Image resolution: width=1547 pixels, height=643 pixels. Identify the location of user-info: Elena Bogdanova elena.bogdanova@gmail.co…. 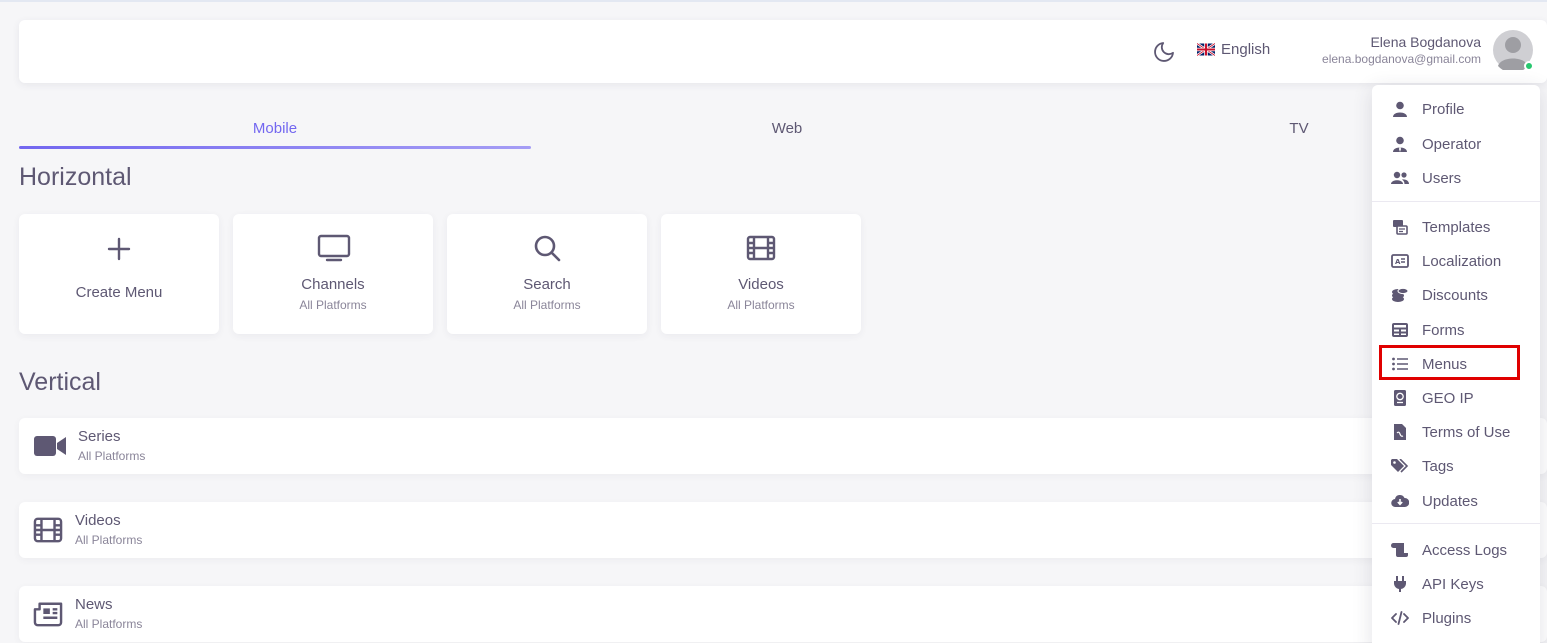
(1401, 50).